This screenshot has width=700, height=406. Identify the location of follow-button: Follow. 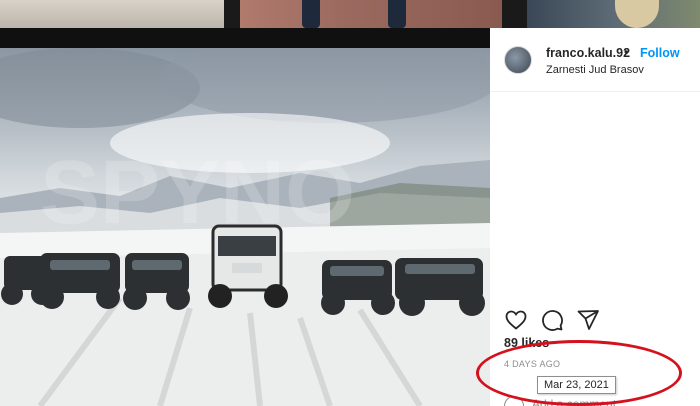
(660, 53).